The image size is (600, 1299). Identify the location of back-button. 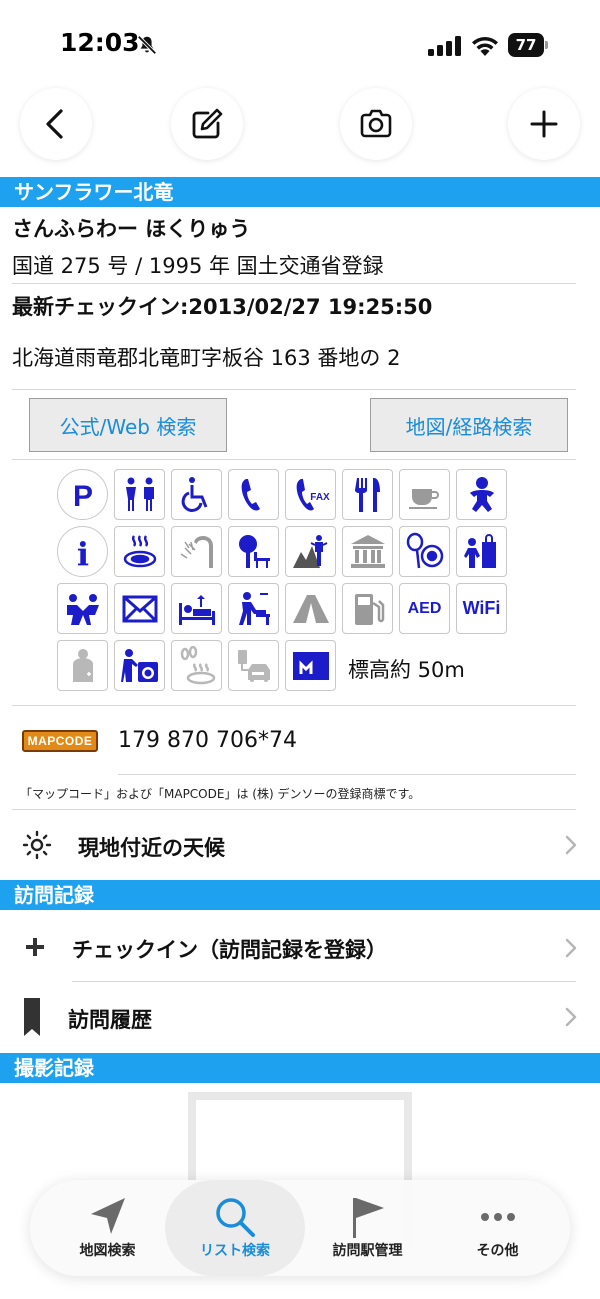
(56, 124).